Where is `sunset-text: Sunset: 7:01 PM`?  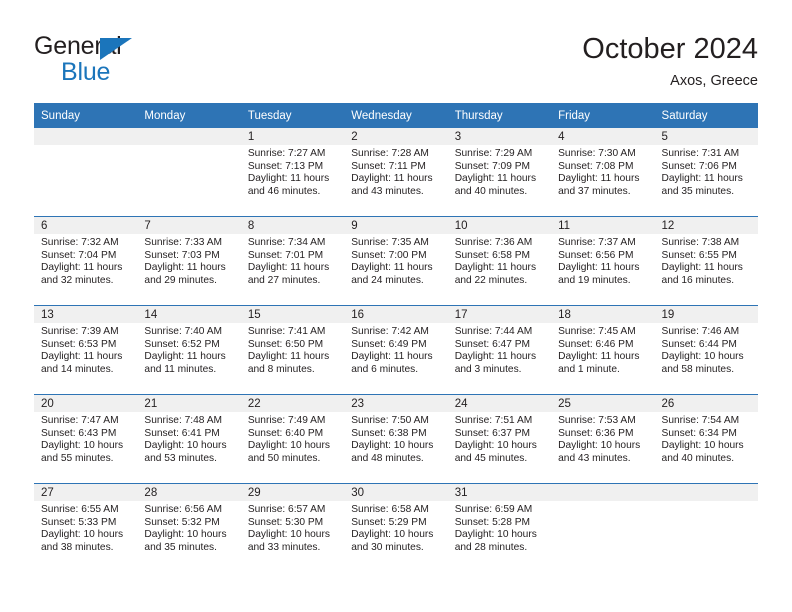 sunset-text: Sunset: 7:01 PM is located at coordinates (285, 255).